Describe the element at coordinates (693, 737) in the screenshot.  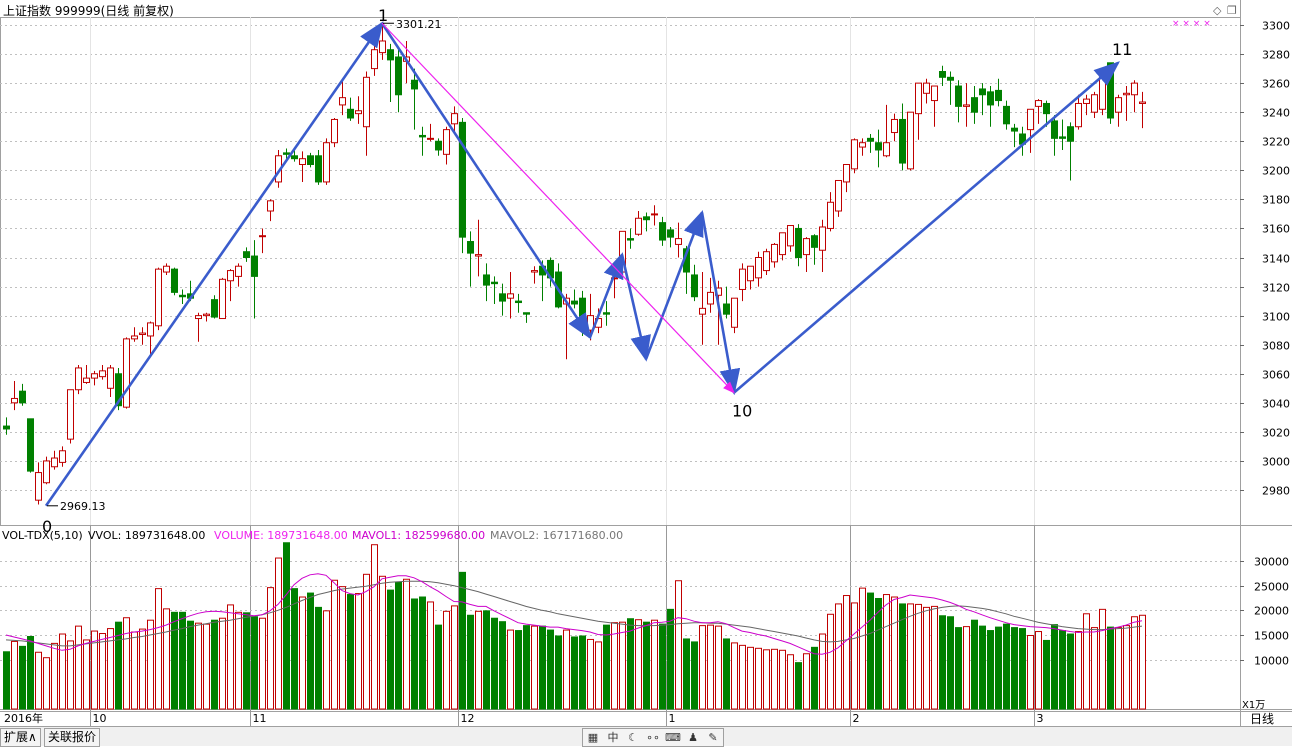
I see `person-icon: ♟` at that location.